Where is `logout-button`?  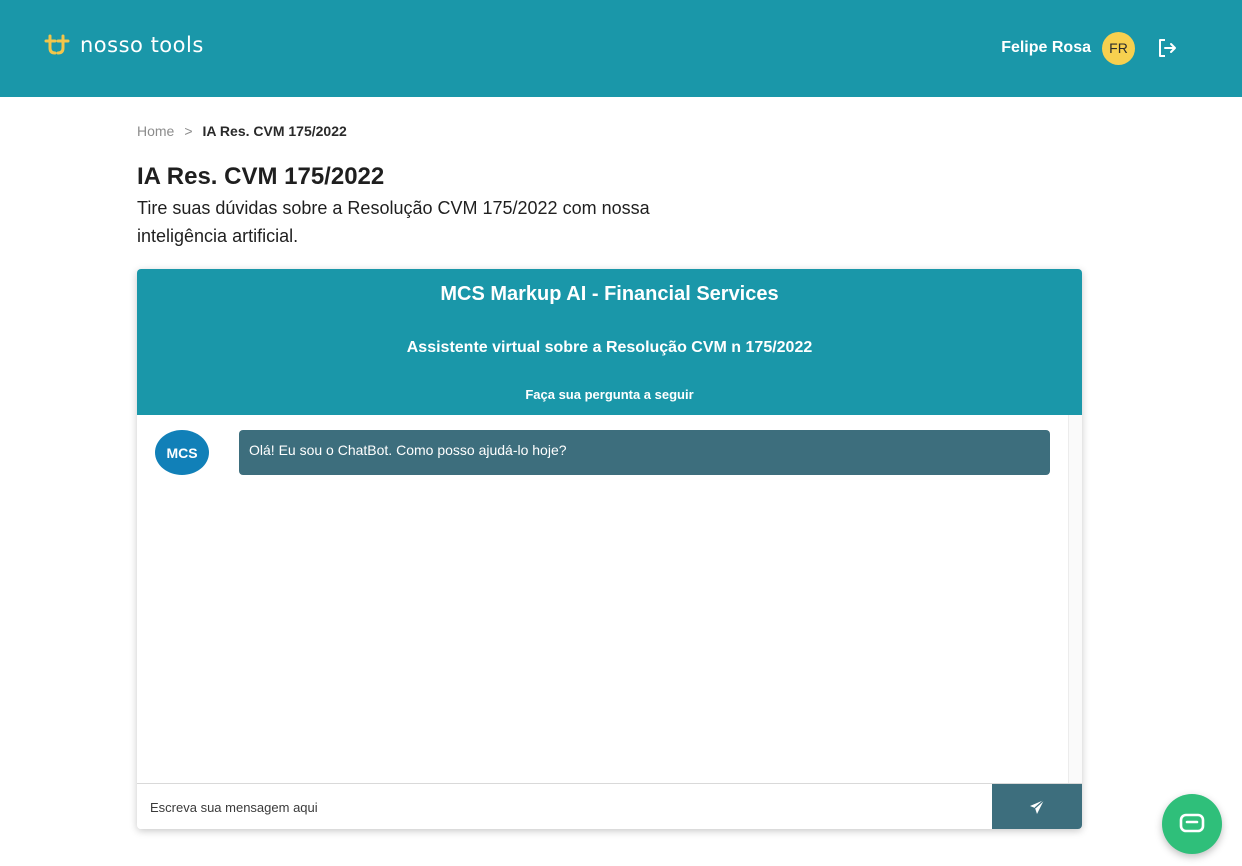
logout-button is located at coordinates (1167, 48).